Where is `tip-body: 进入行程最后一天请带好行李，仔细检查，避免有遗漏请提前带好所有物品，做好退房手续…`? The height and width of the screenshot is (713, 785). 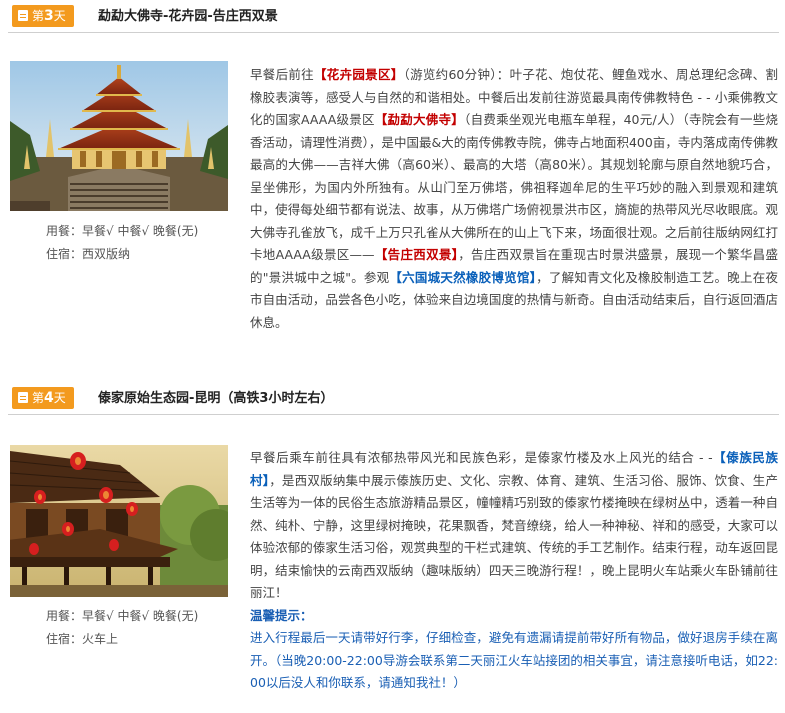 tip-body: 进入行程最后一天请带好行李，仔细检查，避免有遗漏请提前带好所有物品，做好退房手续… is located at coordinates (514, 660).